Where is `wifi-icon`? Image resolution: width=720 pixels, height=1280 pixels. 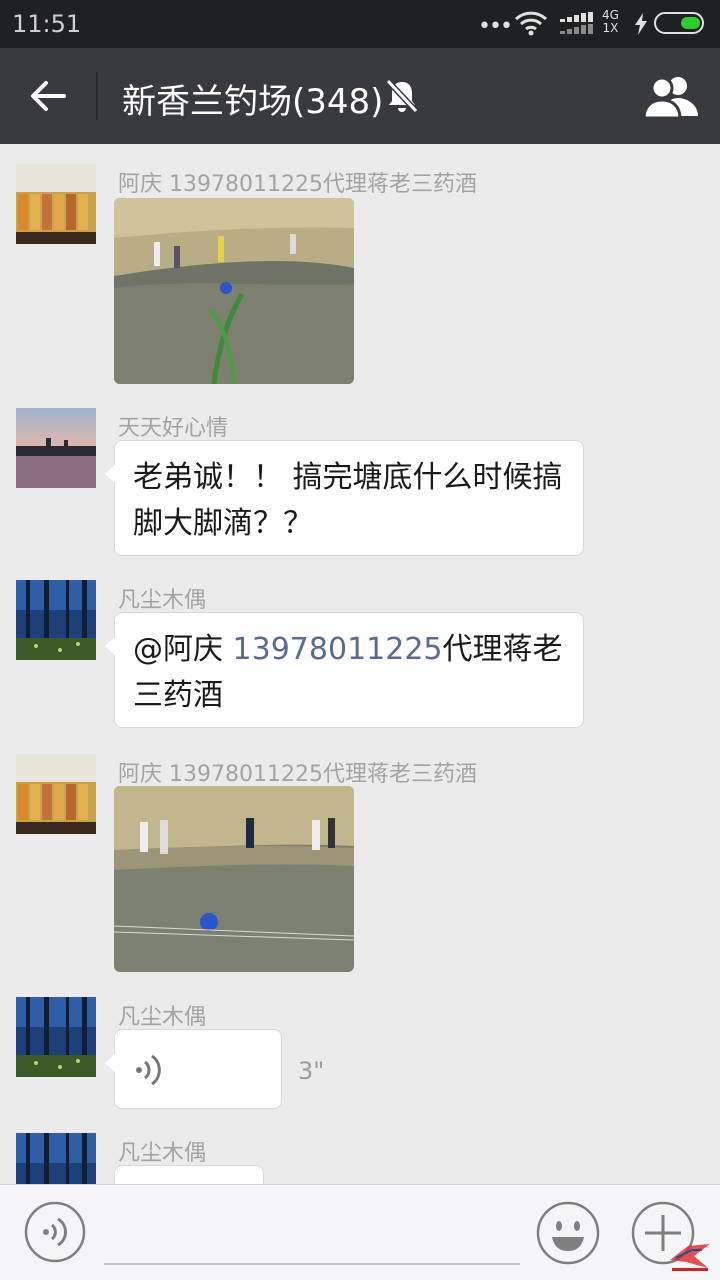
wifi-icon is located at coordinates (531, 23).